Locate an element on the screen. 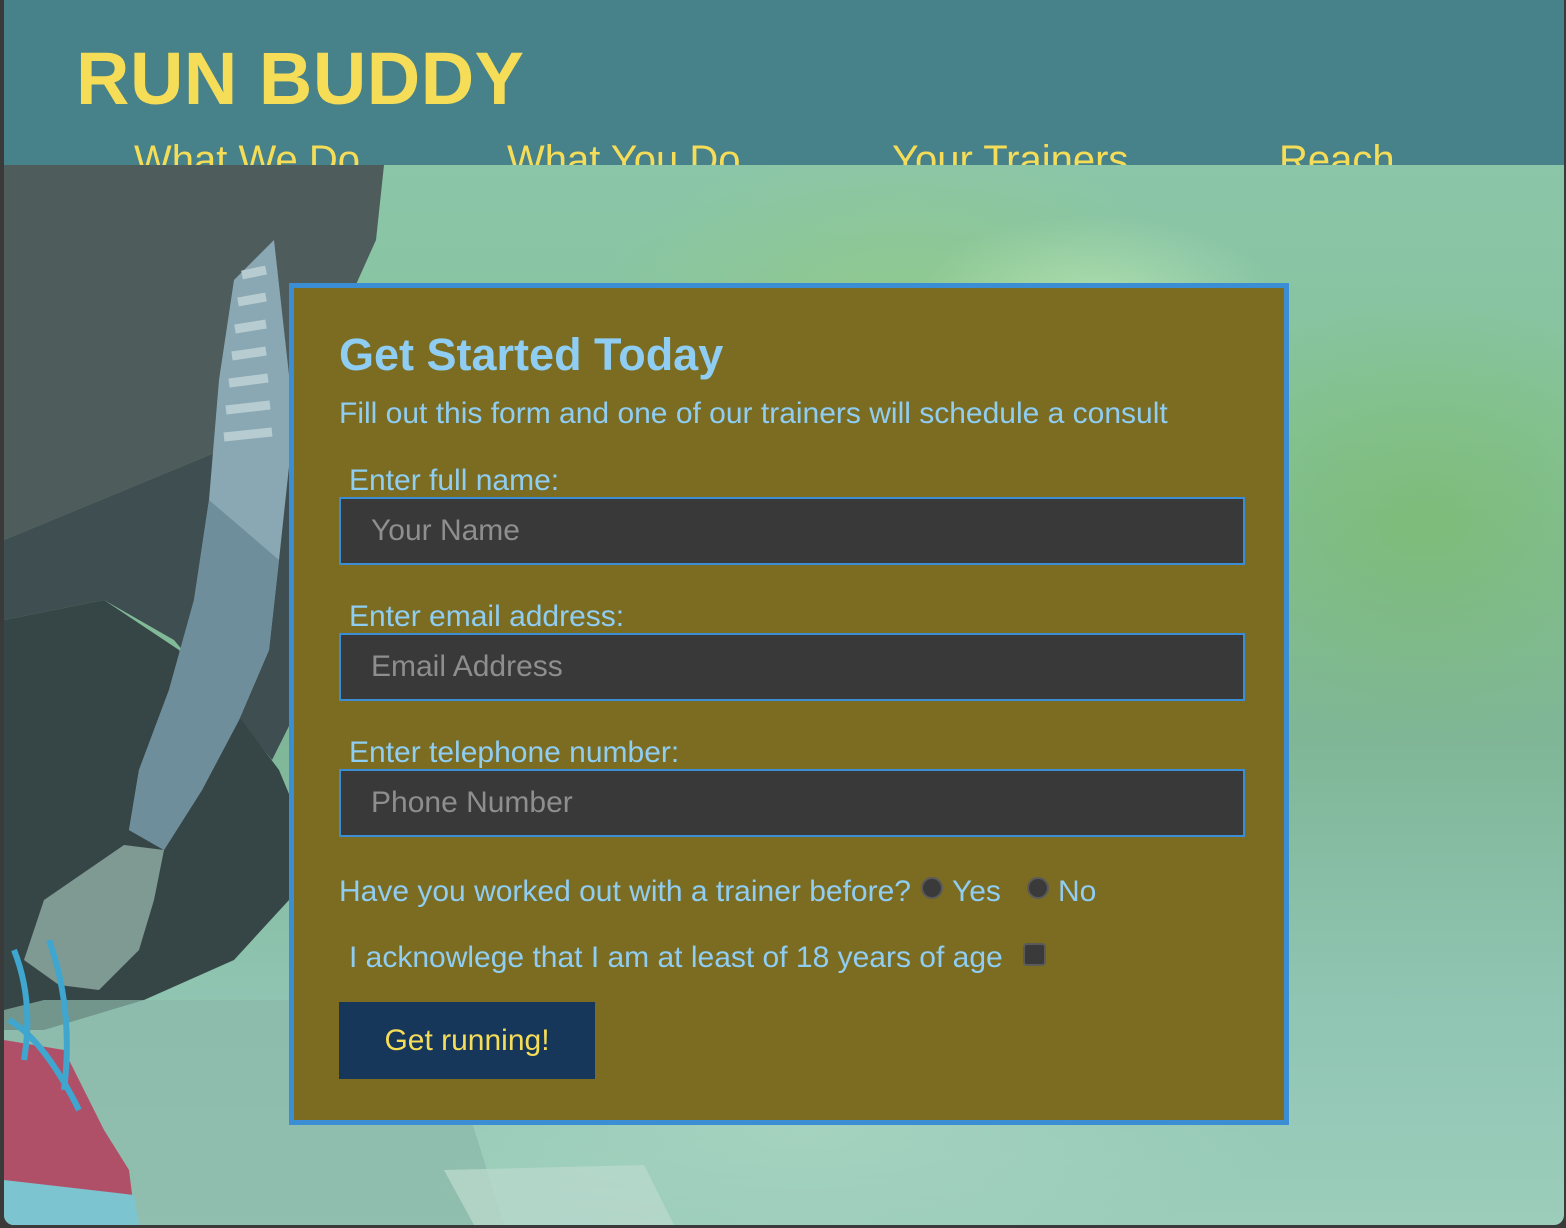  nav-link-your-trainers: Your Trainers is located at coordinates (1010, 152).